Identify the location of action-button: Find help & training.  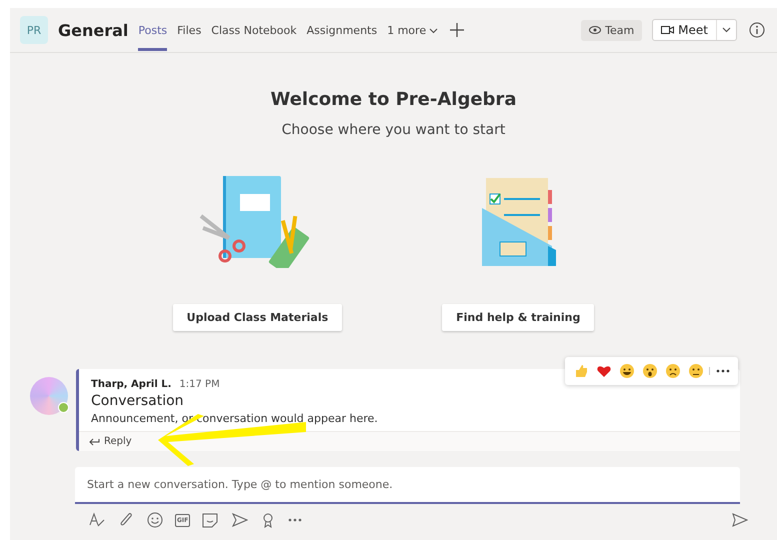
(518, 317).